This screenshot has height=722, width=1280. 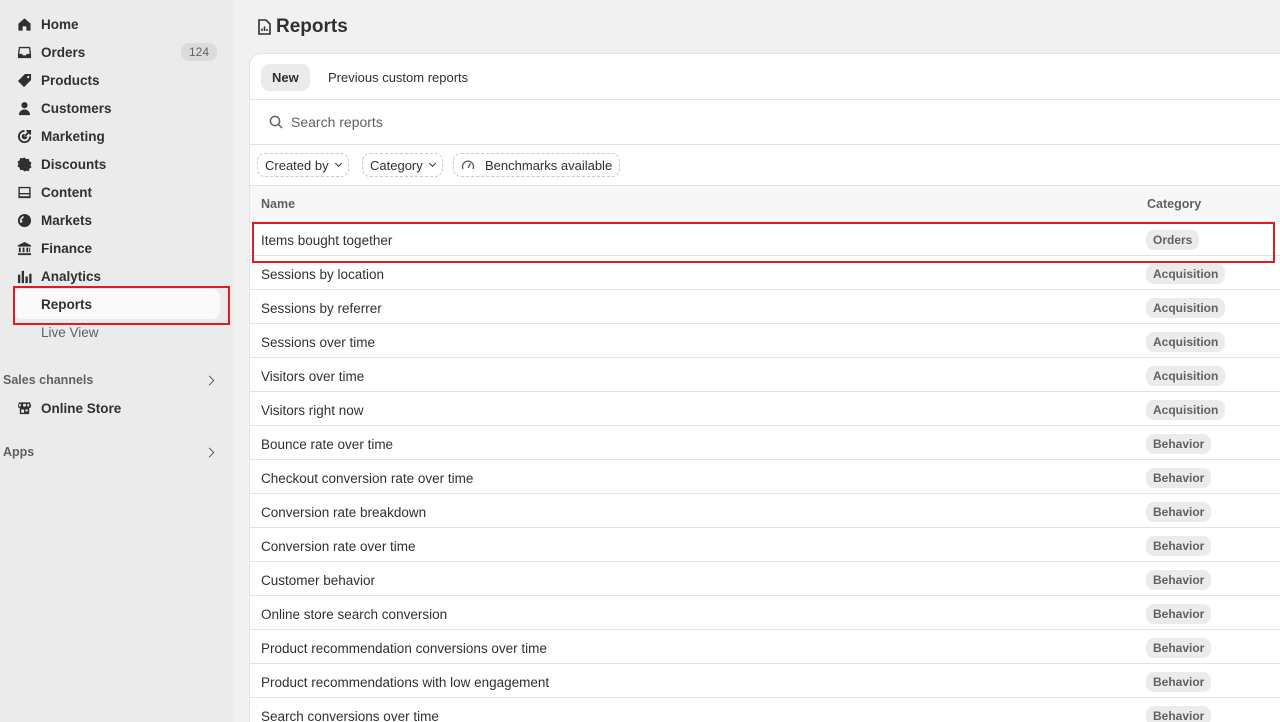 What do you see at coordinates (396, 165) in the screenshot?
I see `filter-category-label: Category` at bounding box center [396, 165].